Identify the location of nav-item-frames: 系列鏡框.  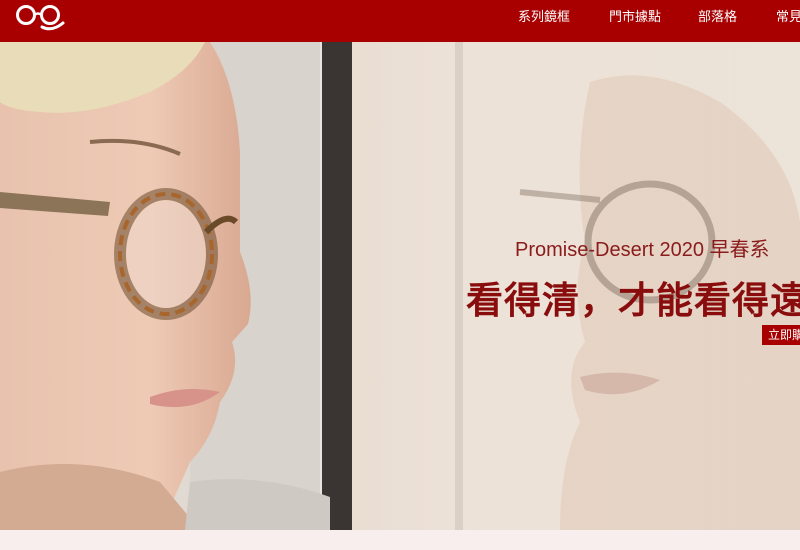
(544, 18).